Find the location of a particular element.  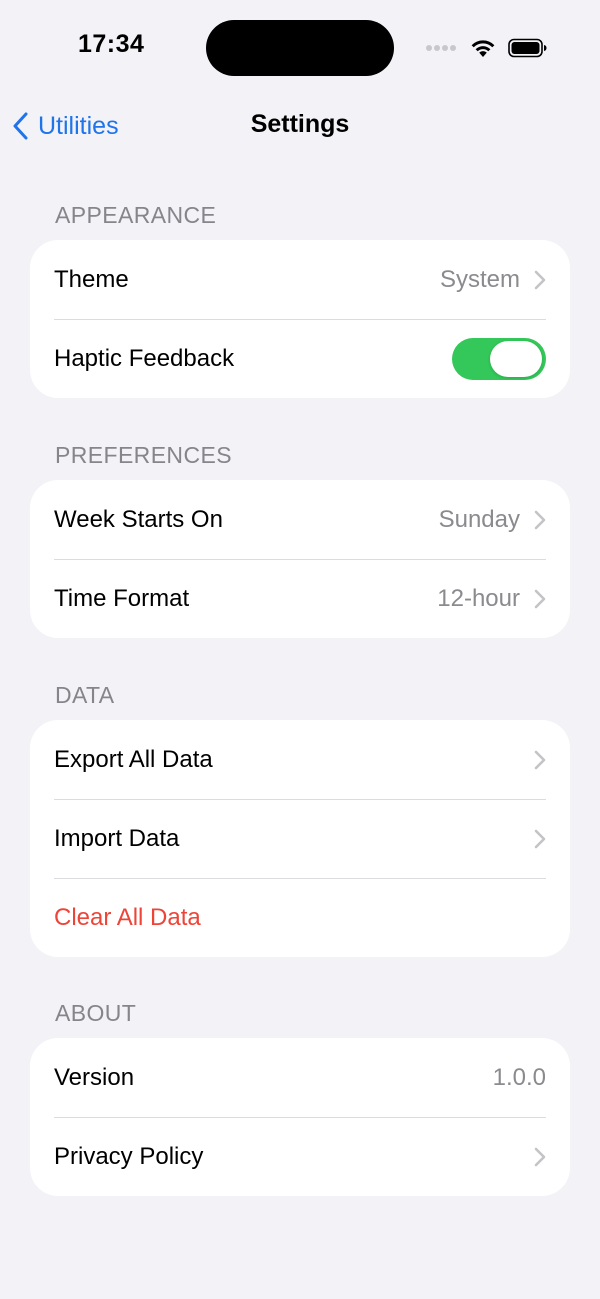

section-header-appearance: APPEARANCE is located at coordinates (136, 215).